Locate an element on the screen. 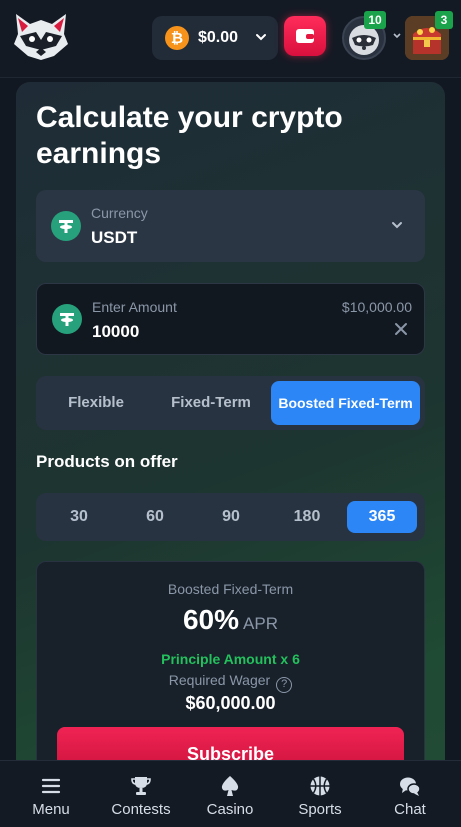 The height and width of the screenshot is (827, 461). help-icon: ? is located at coordinates (284, 685).